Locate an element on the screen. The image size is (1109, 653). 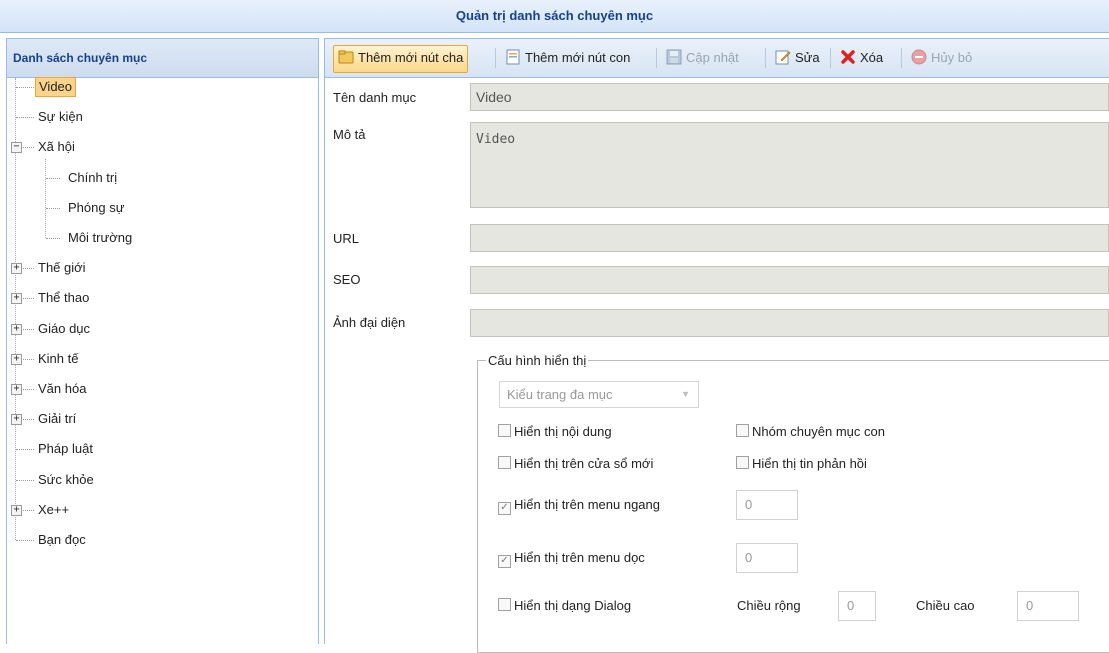
add-parent-button: Thêm mới nút cha is located at coordinates (401, 59).